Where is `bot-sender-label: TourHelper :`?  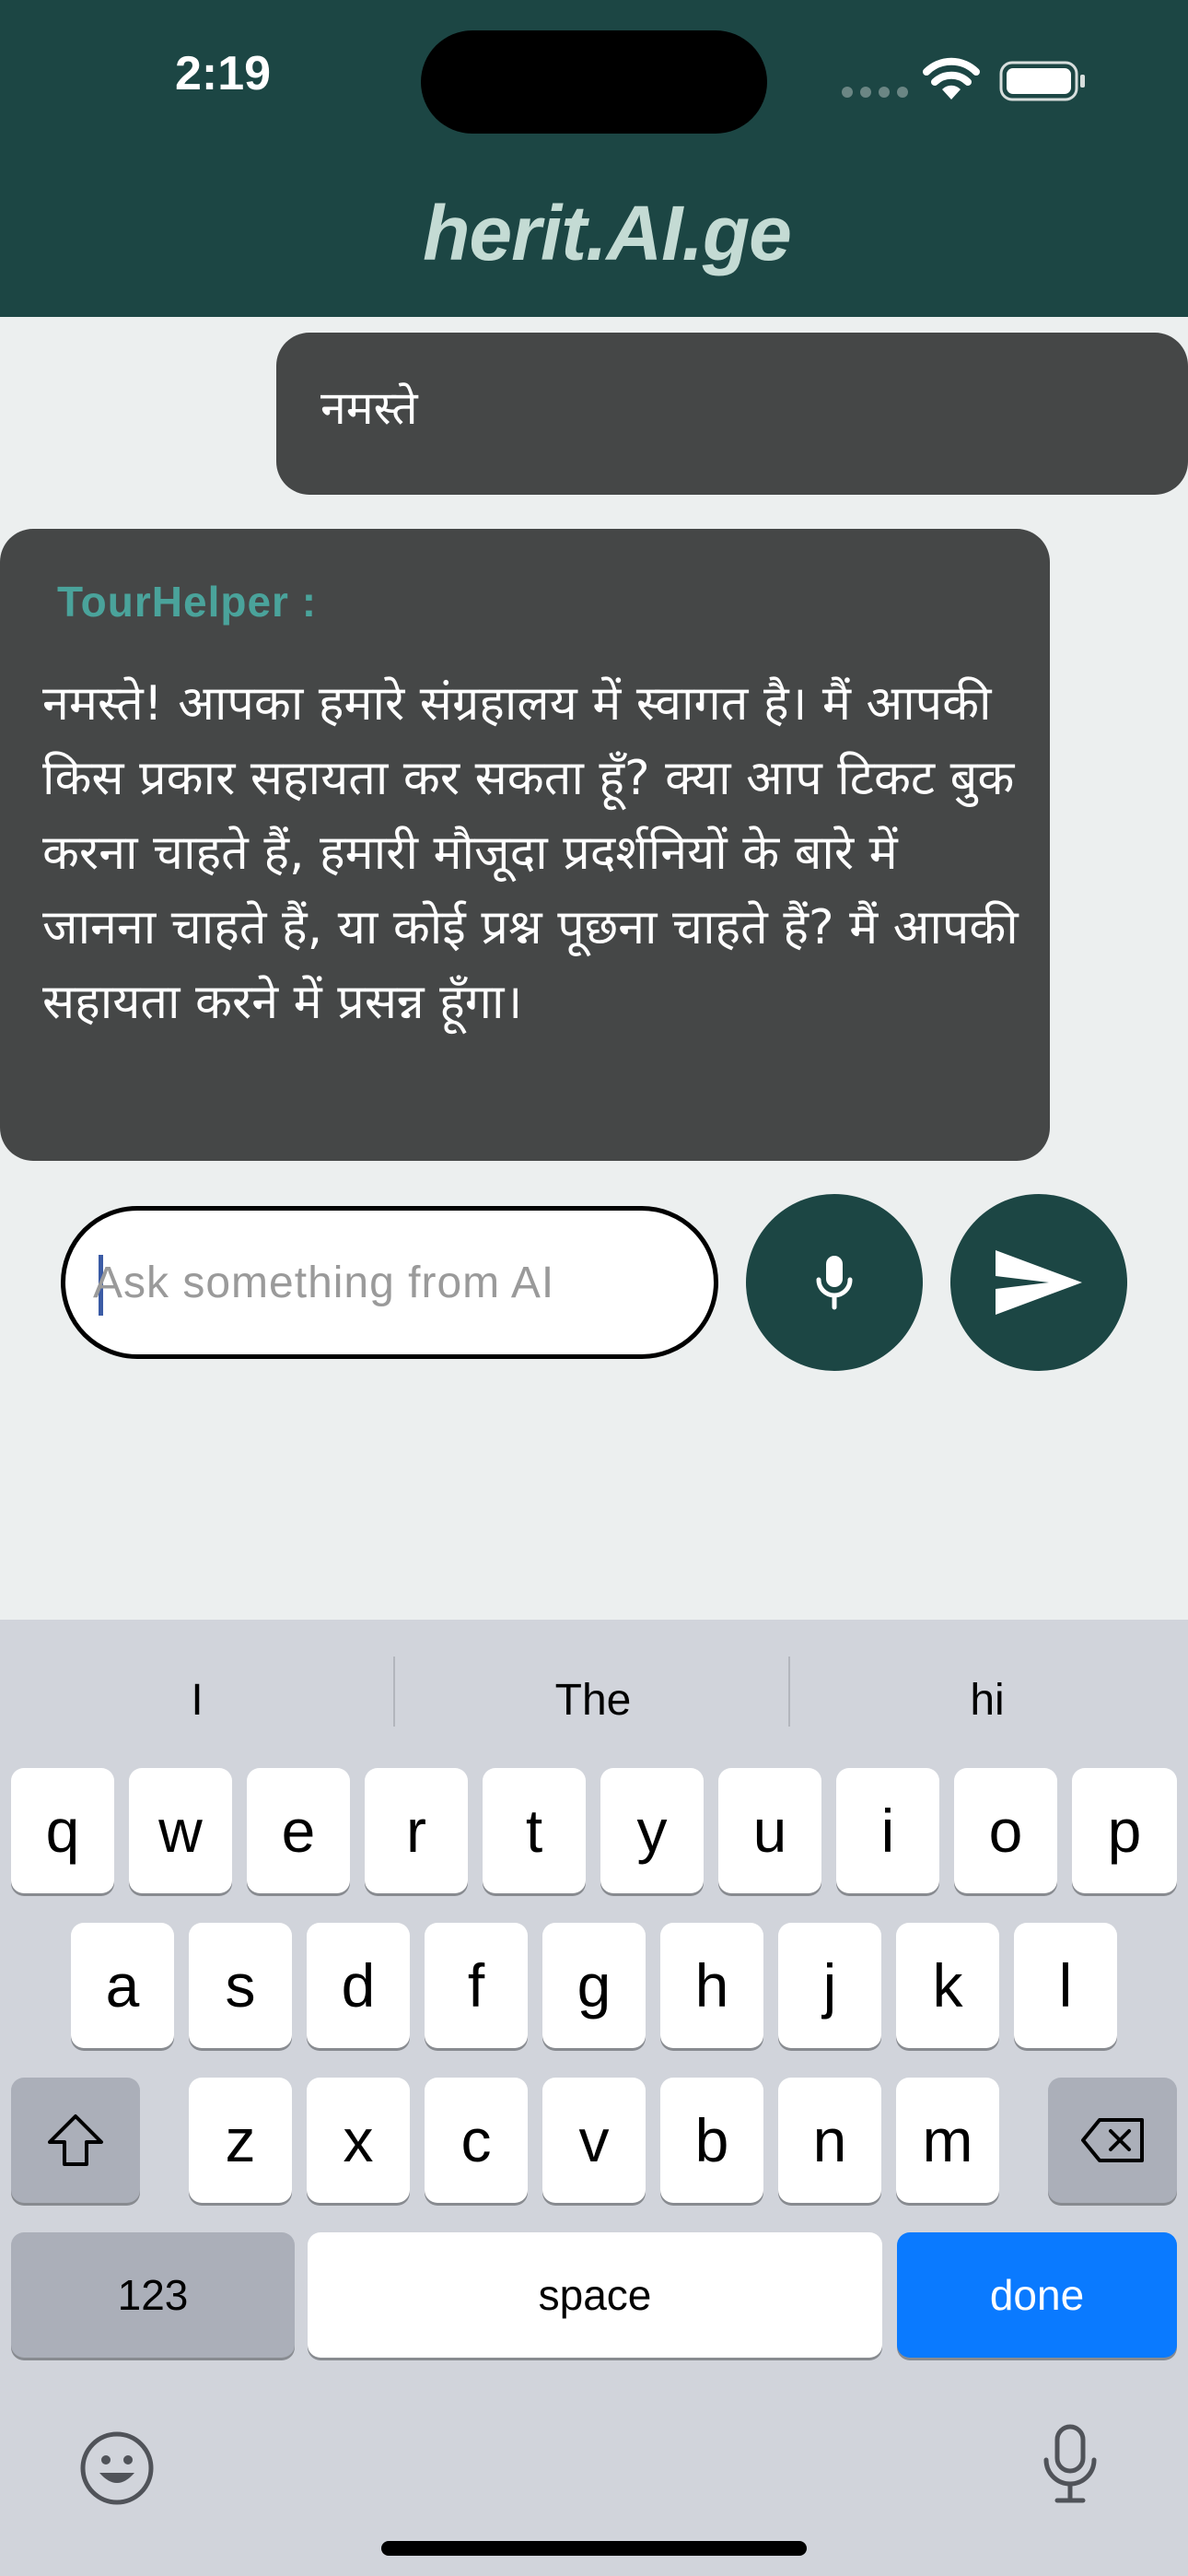 bot-sender-label: TourHelper : is located at coordinates (187, 602).